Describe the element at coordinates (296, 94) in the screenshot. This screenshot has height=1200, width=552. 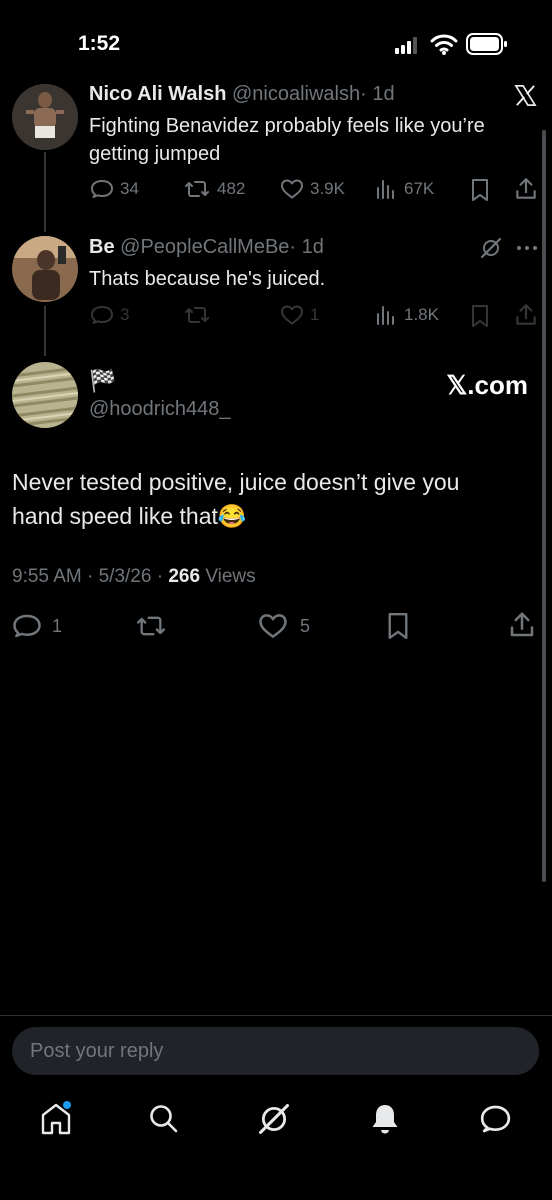
I see `author-handle: @nicoaliwalsh` at that location.